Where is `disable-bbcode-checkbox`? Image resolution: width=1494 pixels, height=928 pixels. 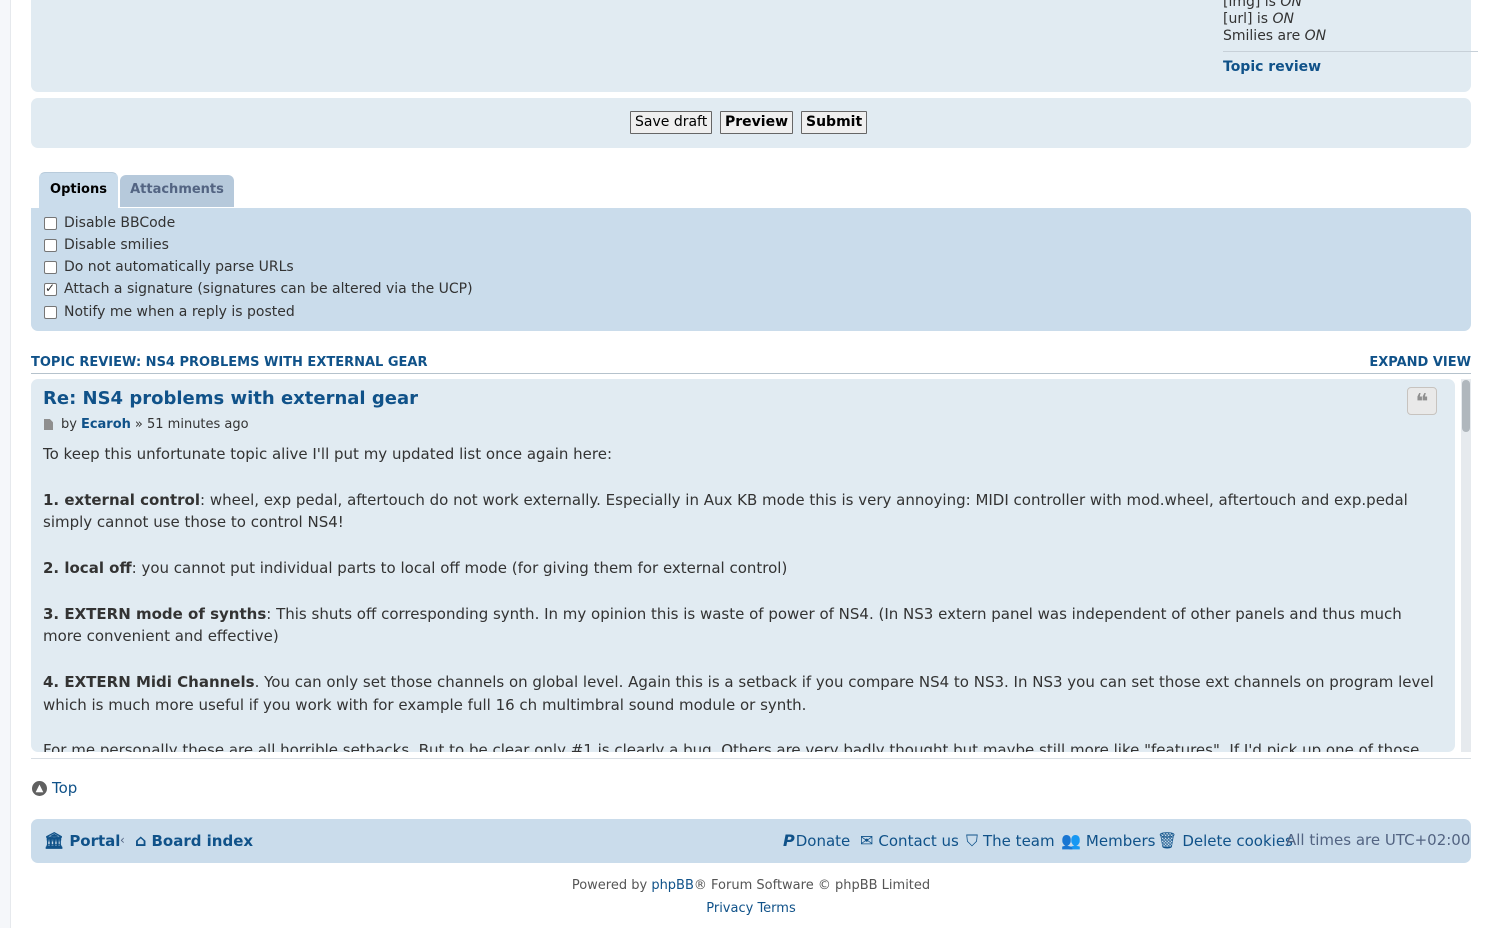
disable-bbcode-checkbox is located at coordinates (50, 223).